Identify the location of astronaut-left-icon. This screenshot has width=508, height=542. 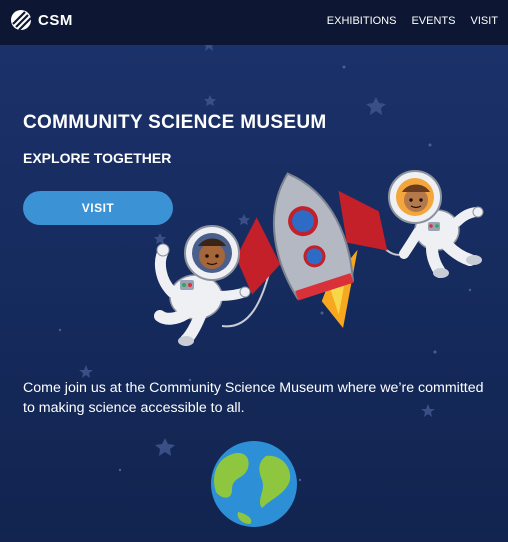
(202, 285).